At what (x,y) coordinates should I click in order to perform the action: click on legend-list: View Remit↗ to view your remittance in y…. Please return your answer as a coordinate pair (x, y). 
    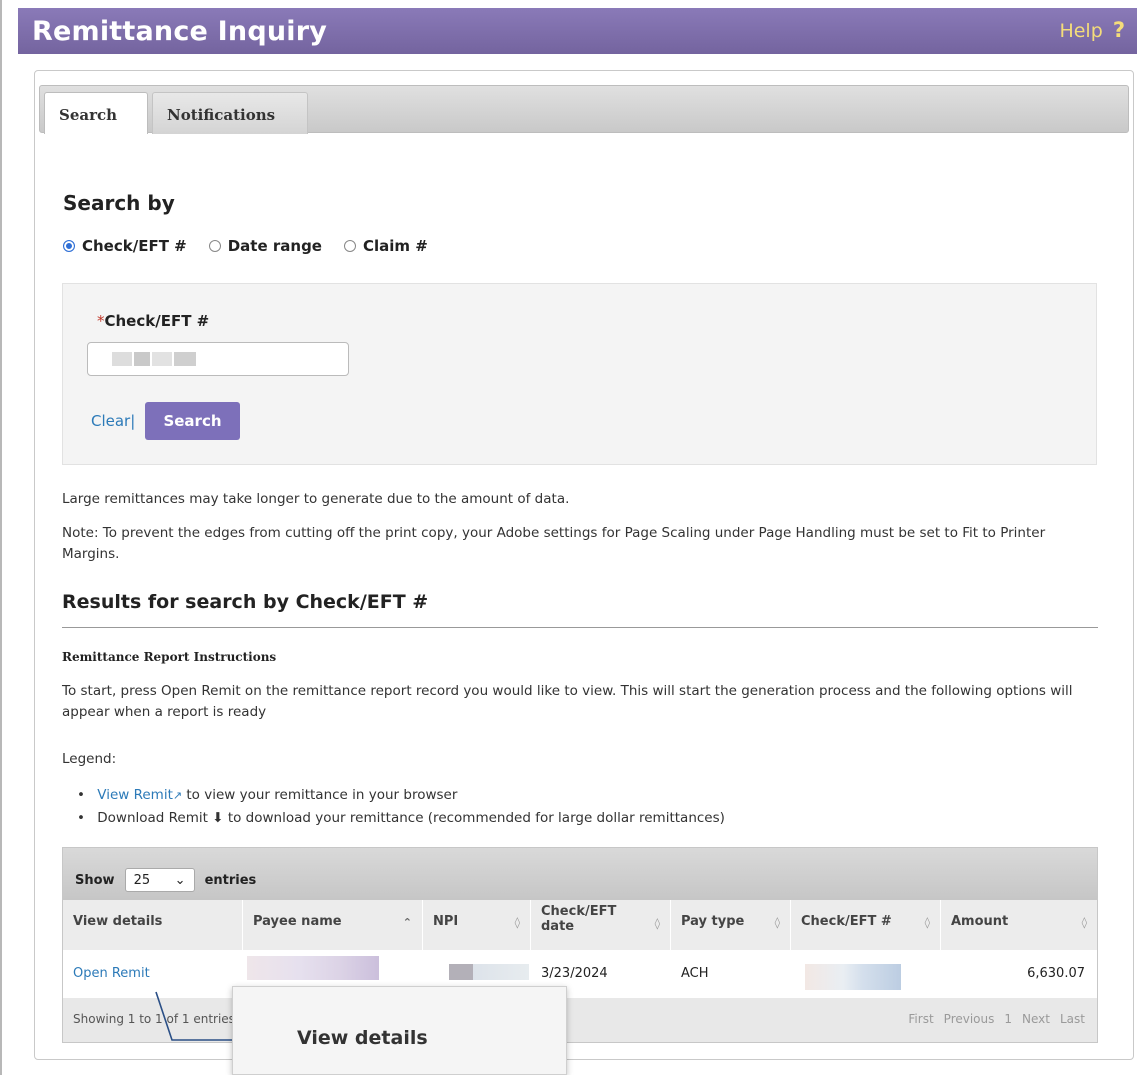
    Looking at the image, I should click on (401, 807).